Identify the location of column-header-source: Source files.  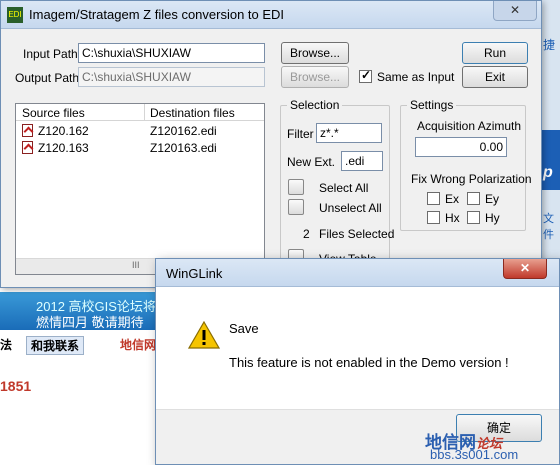
(53, 113).